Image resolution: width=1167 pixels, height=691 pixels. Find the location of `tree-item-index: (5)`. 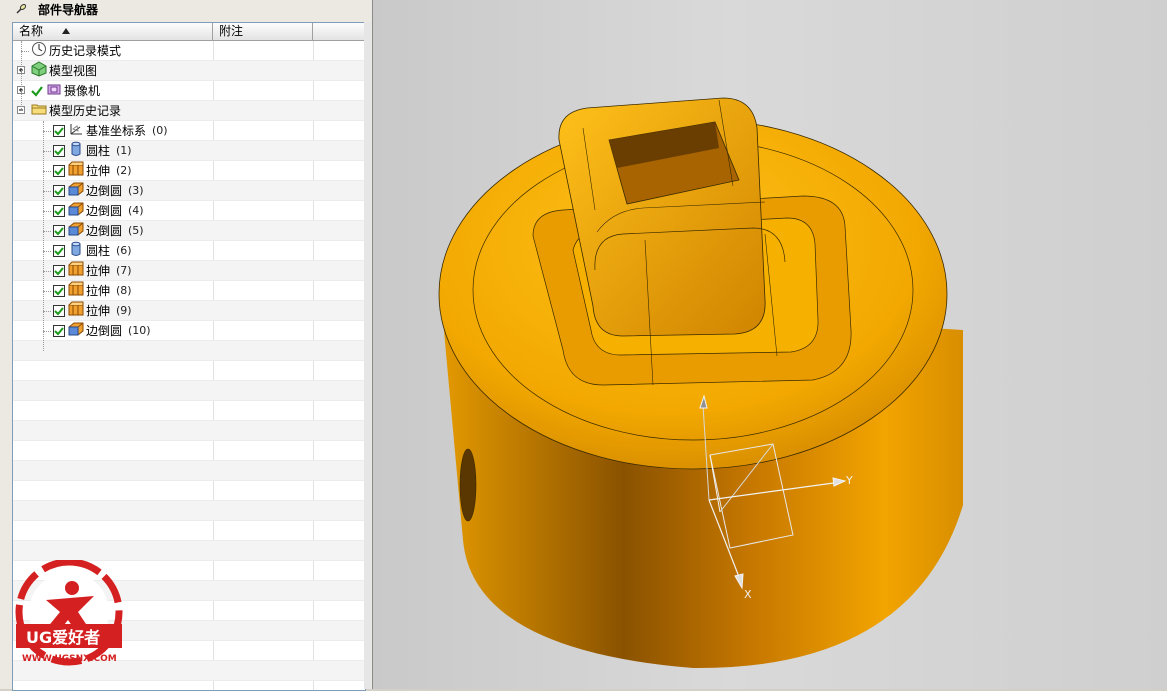

tree-item-index: (5) is located at coordinates (136, 230).